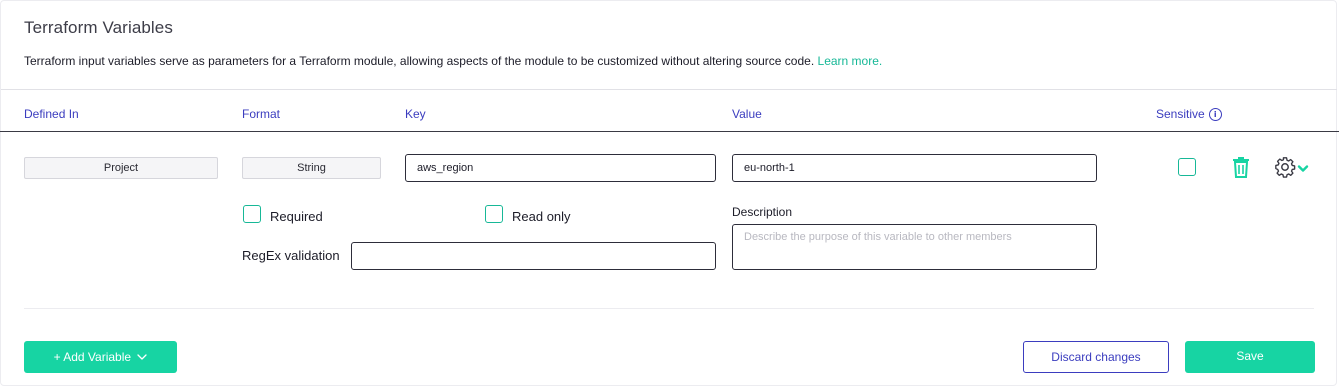  What do you see at coordinates (762, 212) in the screenshot?
I see `description-label: Description` at bounding box center [762, 212].